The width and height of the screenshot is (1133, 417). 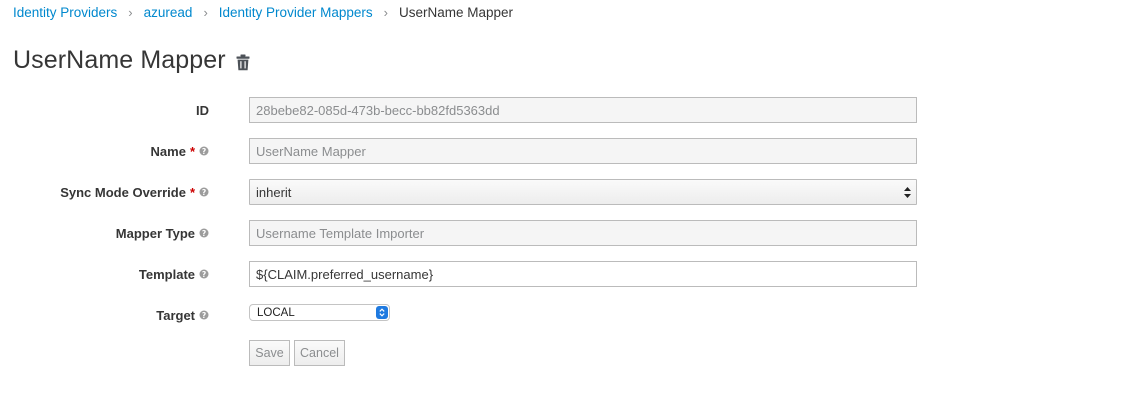 What do you see at coordinates (168, 151) in the screenshot?
I see `name-label-text: Name` at bounding box center [168, 151].